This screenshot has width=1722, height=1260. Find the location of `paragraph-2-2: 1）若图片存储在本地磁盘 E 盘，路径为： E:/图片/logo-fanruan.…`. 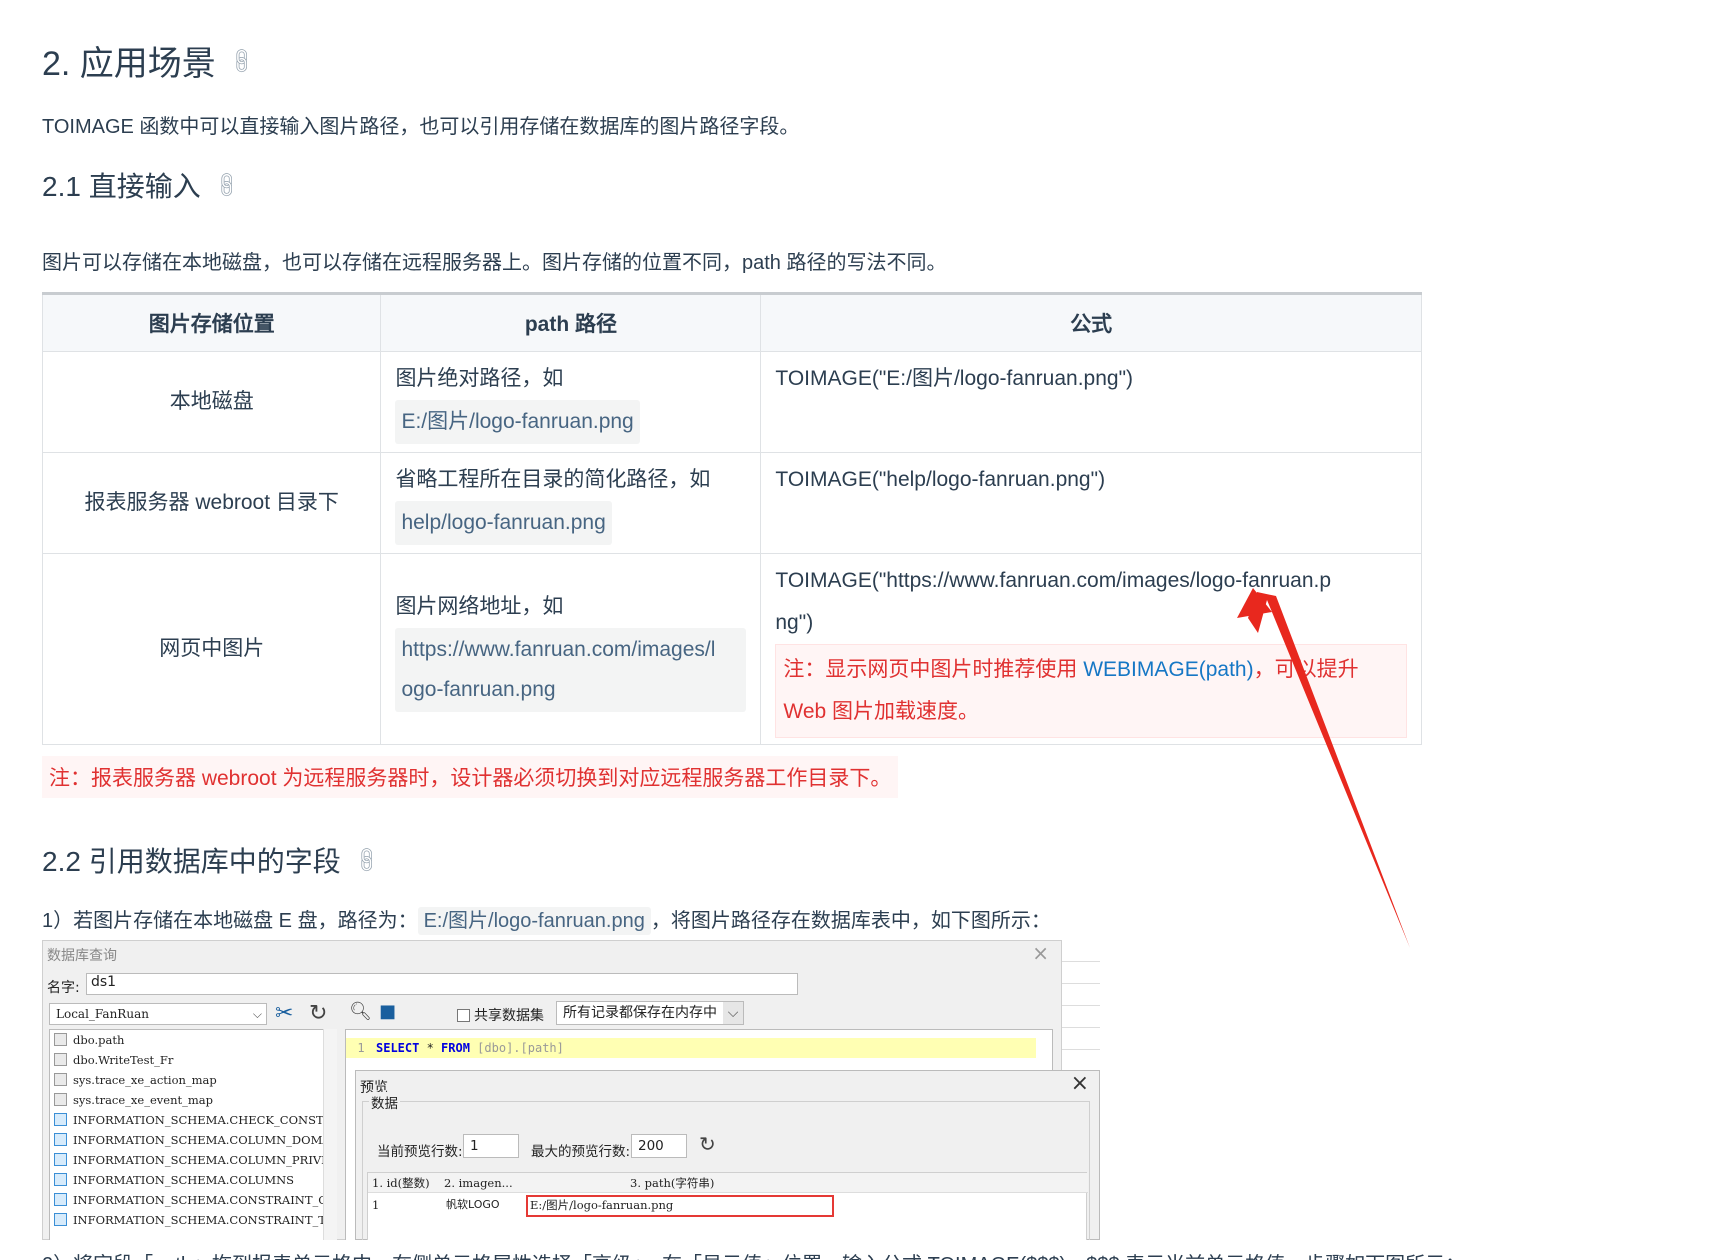

paragraph-2-2: 1）若图片存储在本地磁盘 E 盘，路径为： E:/图片/logo-fanruan.… is located at coordinates (546, 919).